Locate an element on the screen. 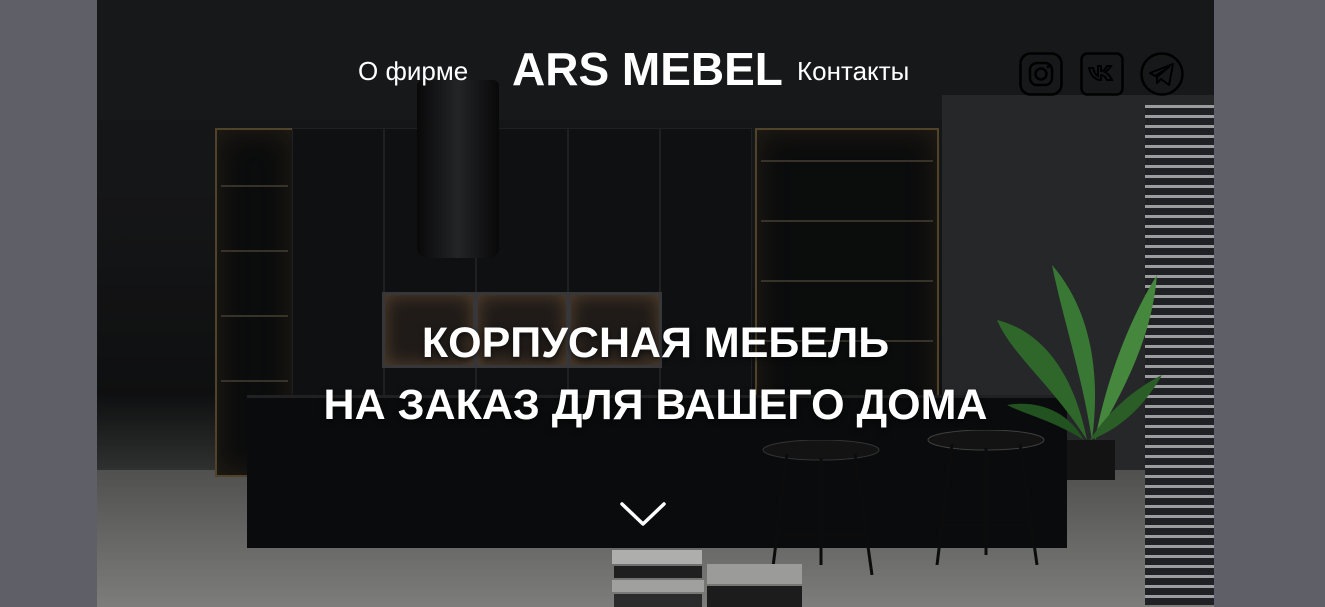 Image resolution: width=1325 pixels, height=607 pixels. hero-headline-line2: НА ЗАКАЗ ДЛЯ ВАШЕГО ДОМА is located at coordinates (655, 405).